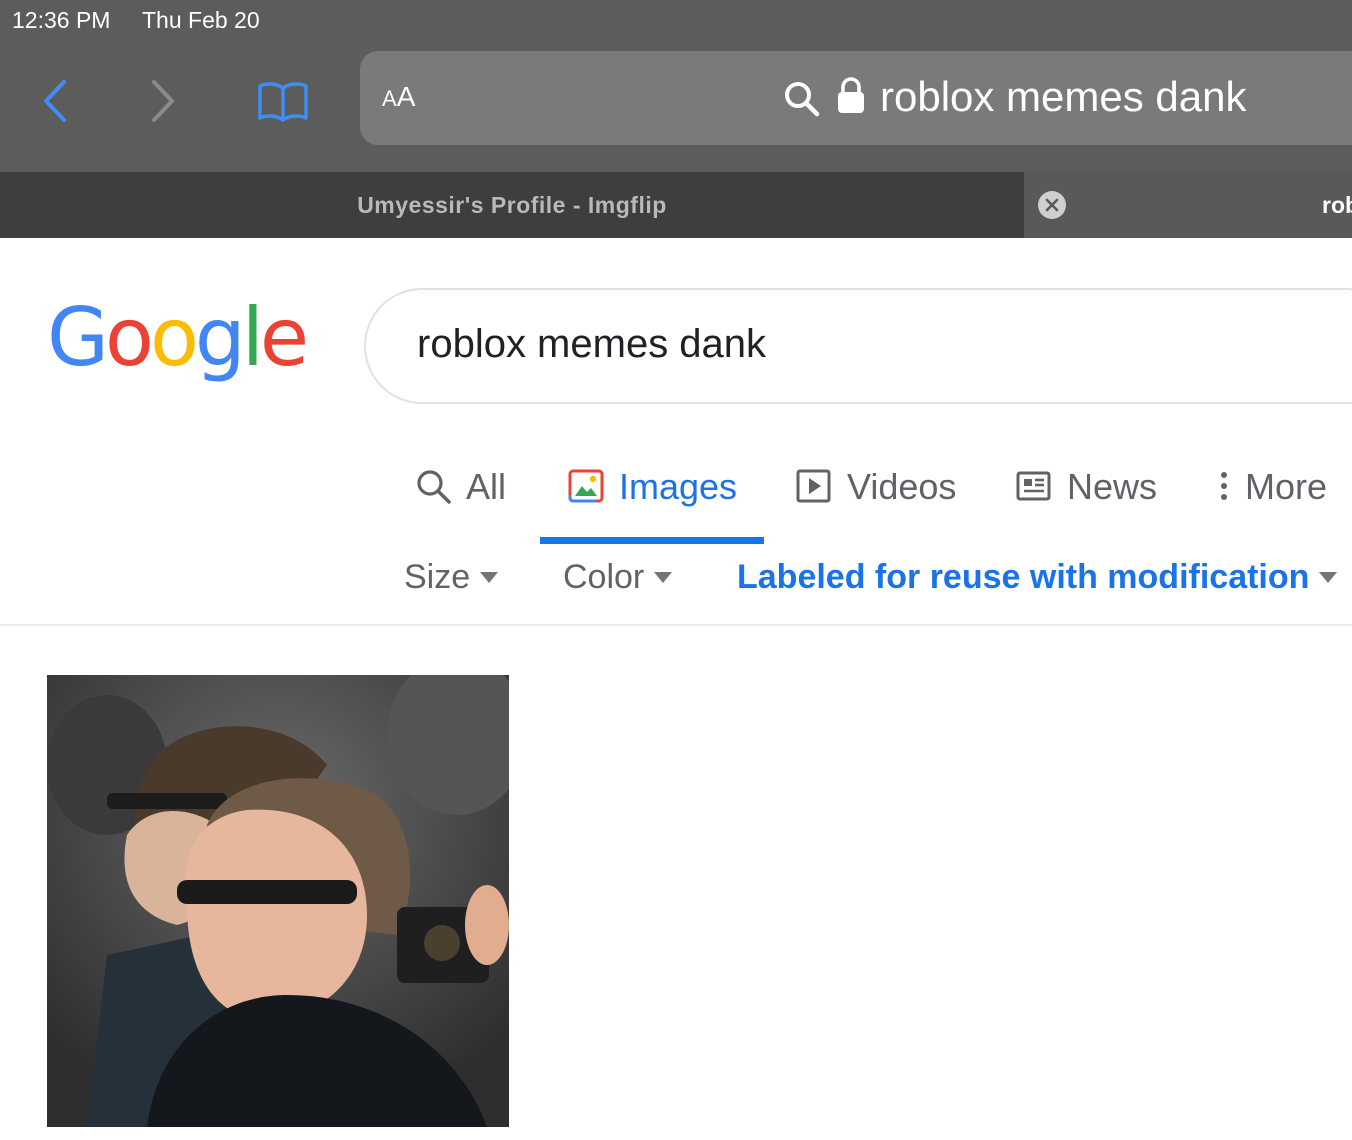  I want to click on size-filter: Size, so click(451, 577).